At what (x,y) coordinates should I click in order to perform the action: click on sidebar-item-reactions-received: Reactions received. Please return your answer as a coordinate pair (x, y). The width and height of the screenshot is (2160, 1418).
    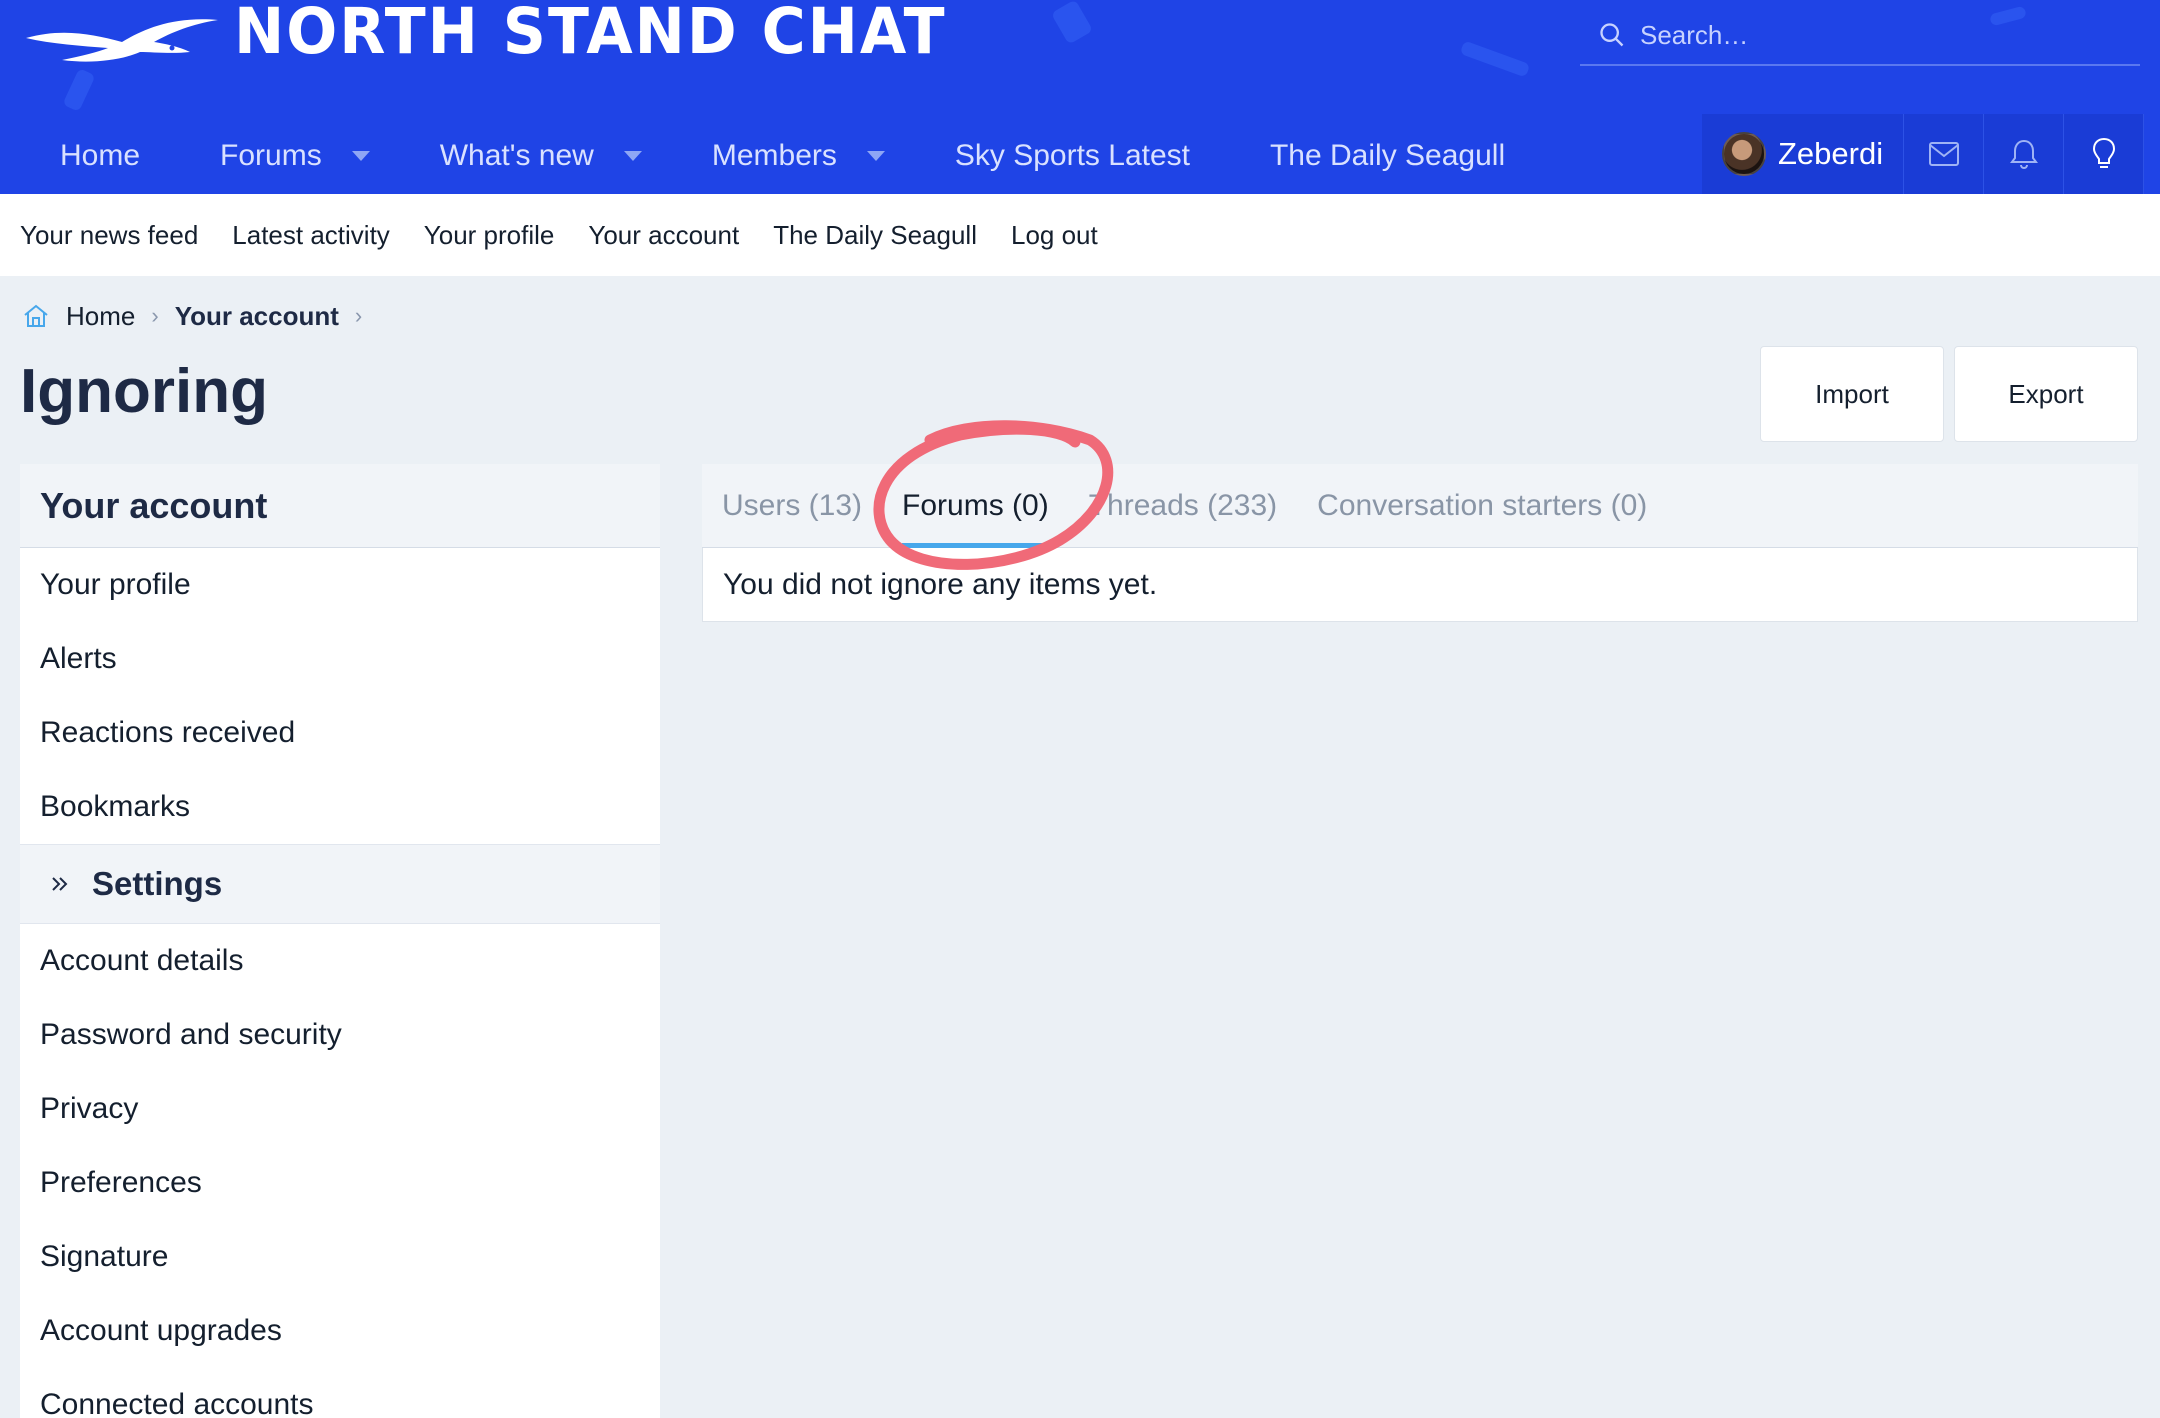
    Looking at the image, I should click on (340, 733).